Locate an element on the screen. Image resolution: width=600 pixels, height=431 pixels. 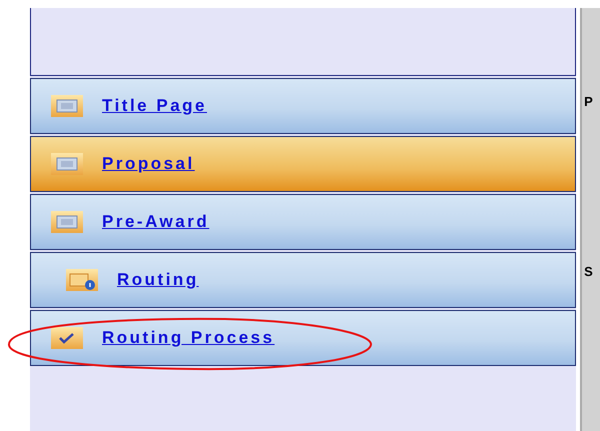
label-text: S is located at coordinates (588, 271).